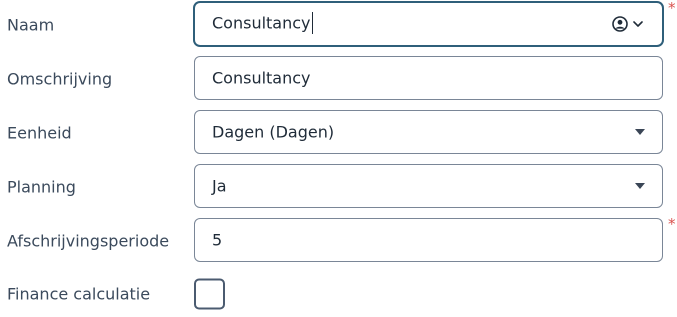 Image resolution: width=677 pixels, height=317 pixels. I want to click on eenheid-select: Dagen (Dagen), so click(428, 132).